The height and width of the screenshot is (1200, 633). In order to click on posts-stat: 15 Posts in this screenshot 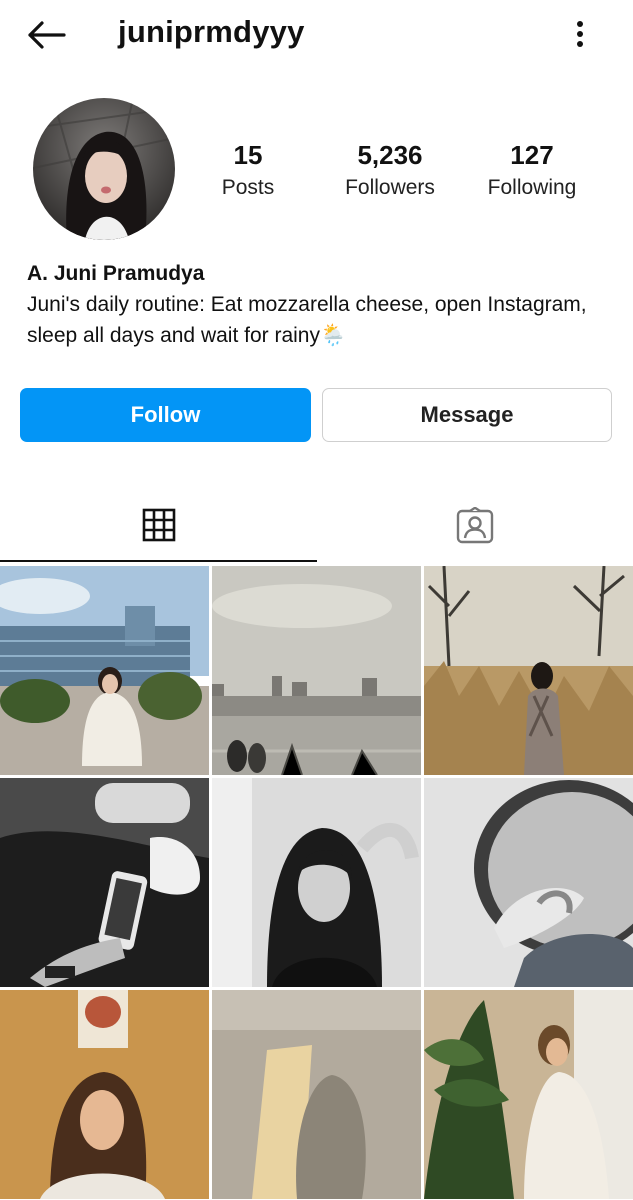, I will do `click(248, 170)`.